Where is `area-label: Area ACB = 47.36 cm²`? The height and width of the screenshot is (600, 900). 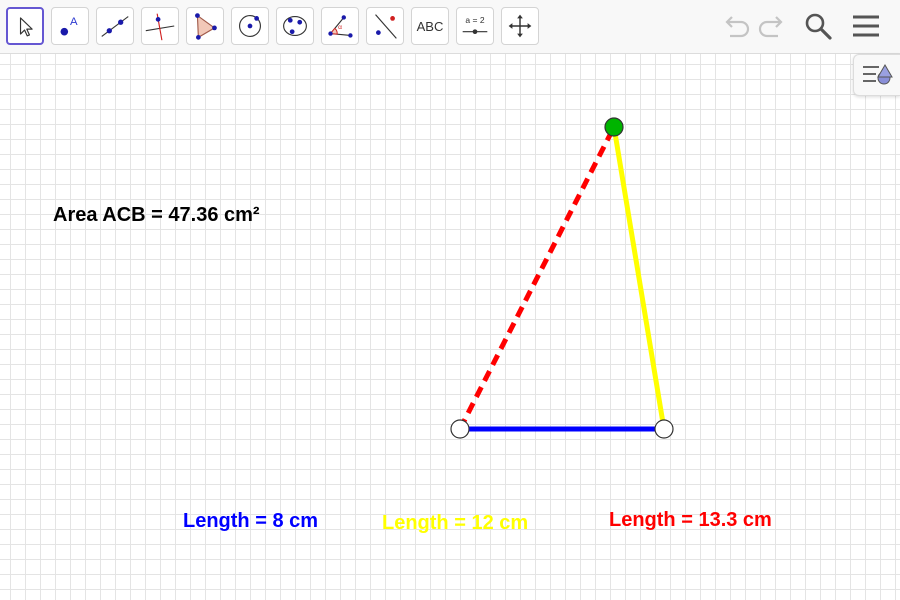 area-label: Area ACB = 47.36 cm² is located at coordinates (156, 215).